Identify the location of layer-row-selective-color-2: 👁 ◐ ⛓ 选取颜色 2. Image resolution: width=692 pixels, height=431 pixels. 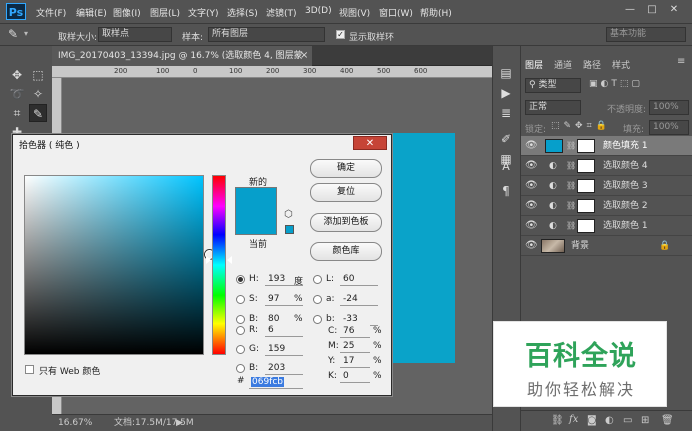
(606, 206).